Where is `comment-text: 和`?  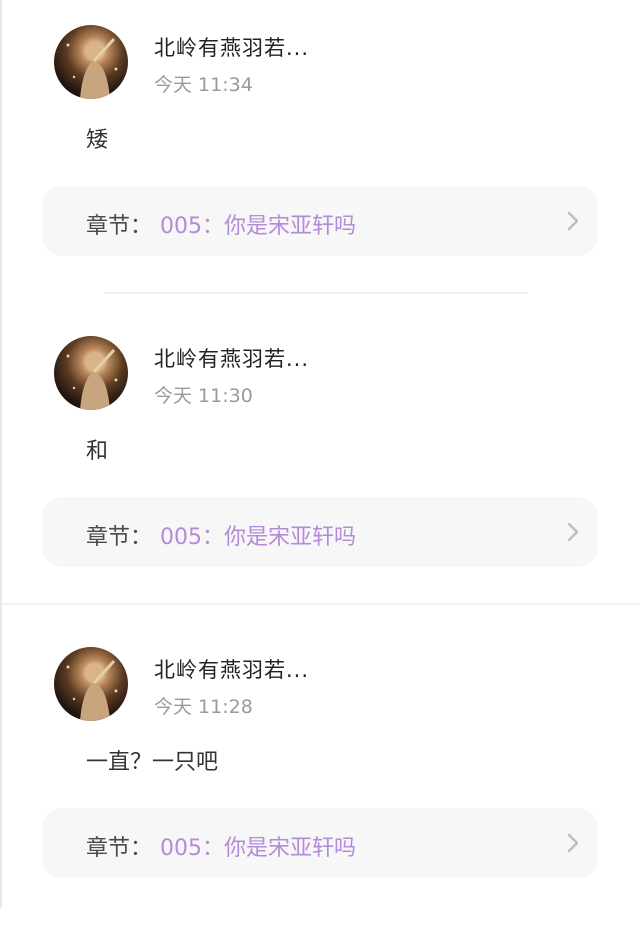
comment-text: 和 is located at coordinates (97, 451).